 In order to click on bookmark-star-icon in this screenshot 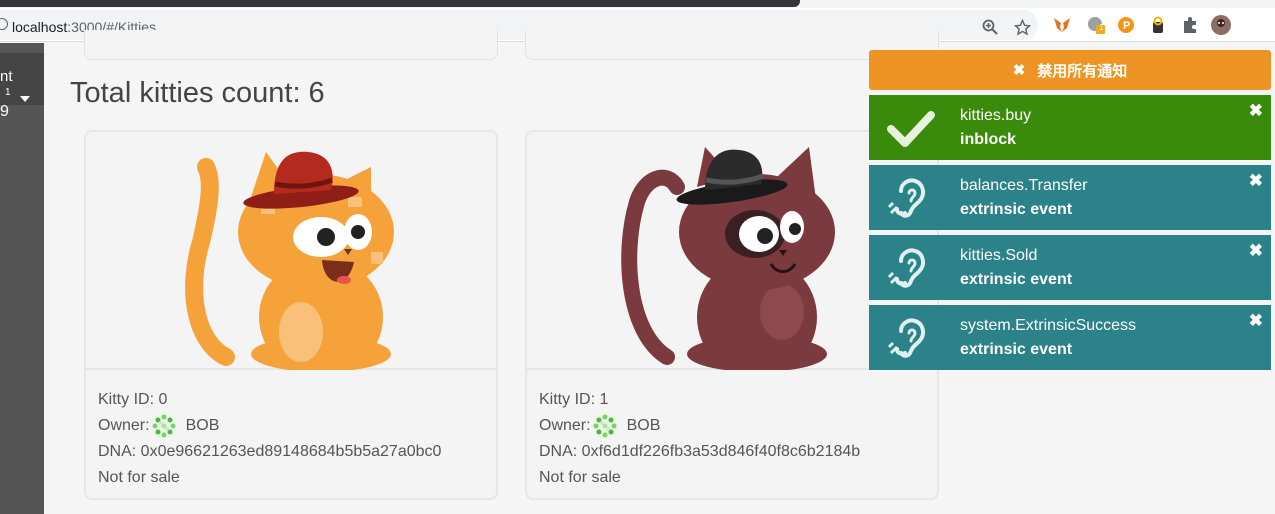, I will do `click(1022, 27)`.